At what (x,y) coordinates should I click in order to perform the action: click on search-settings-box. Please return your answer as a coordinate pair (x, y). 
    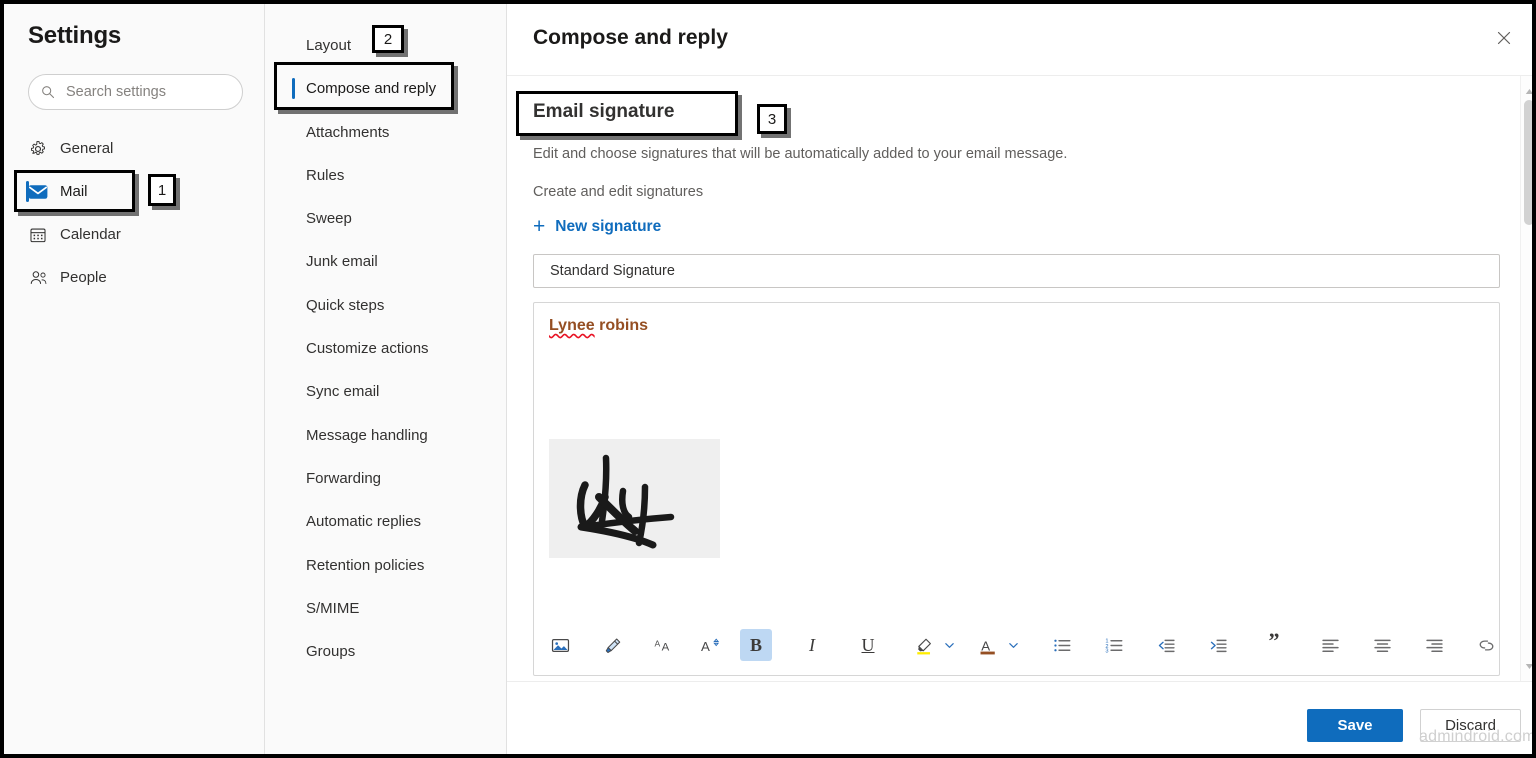
    Looking at the image, I should click on (135, 92).